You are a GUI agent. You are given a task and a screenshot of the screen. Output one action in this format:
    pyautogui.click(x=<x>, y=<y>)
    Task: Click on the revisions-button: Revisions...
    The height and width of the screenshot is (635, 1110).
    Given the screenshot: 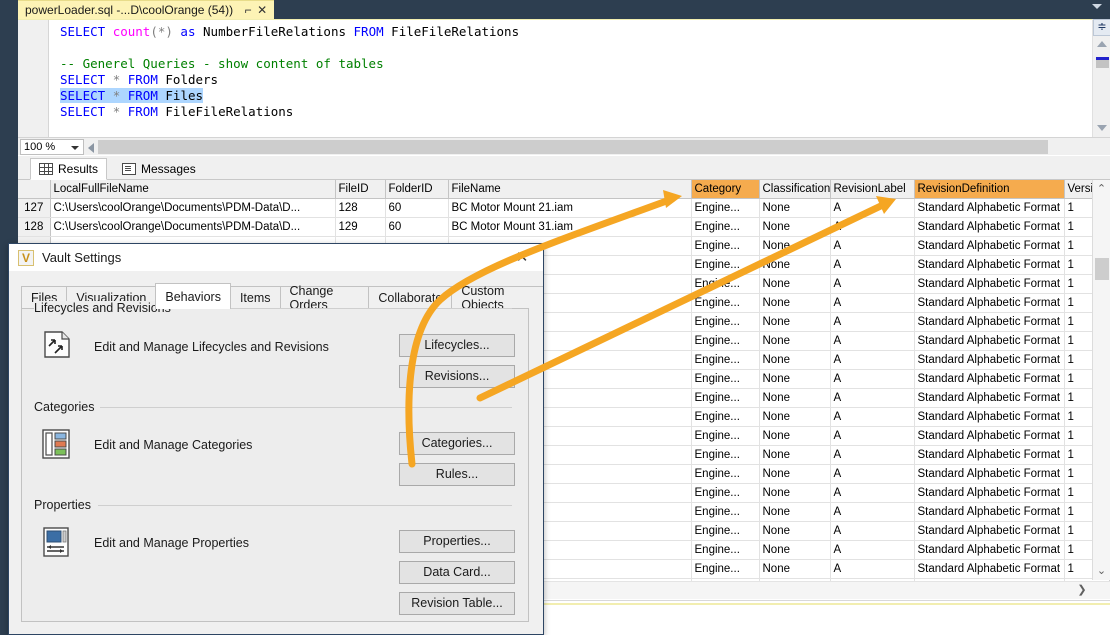 What is the action you would take?
    pyautogui.click(x=457, y=376)
    